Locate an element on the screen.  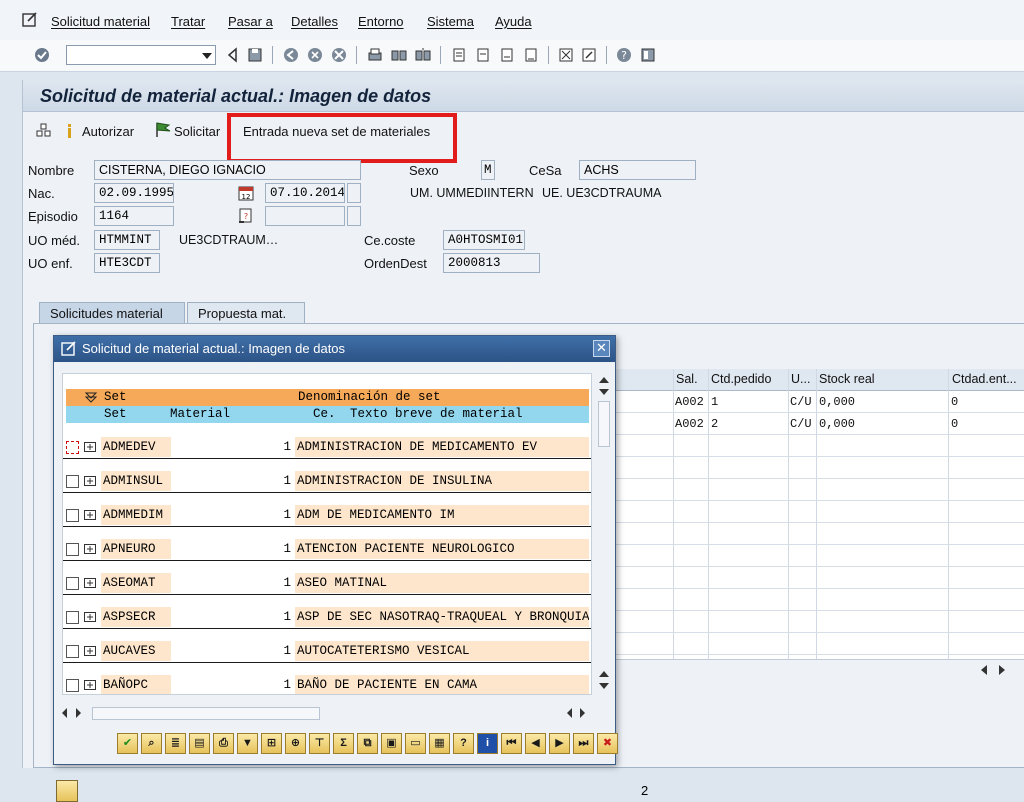
back-nav-icon is located at coordinates (291, 55).